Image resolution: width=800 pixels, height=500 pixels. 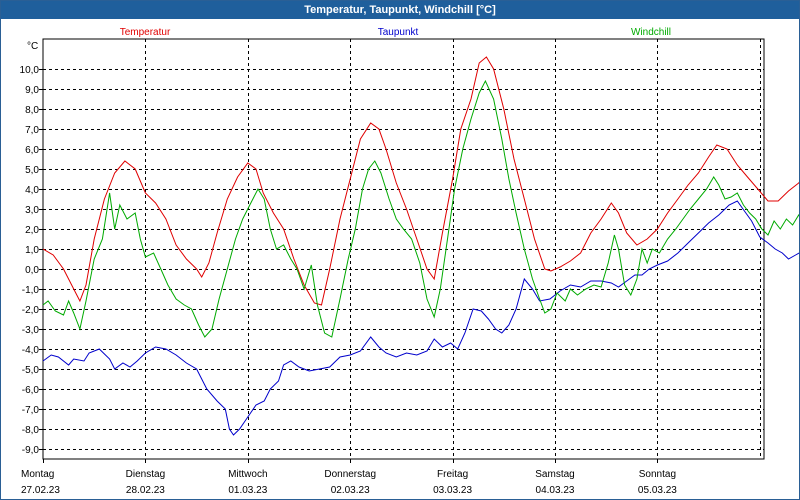 I want to click on legend-label-taupunkt: Taupunkt, so click(x=398, y=32).